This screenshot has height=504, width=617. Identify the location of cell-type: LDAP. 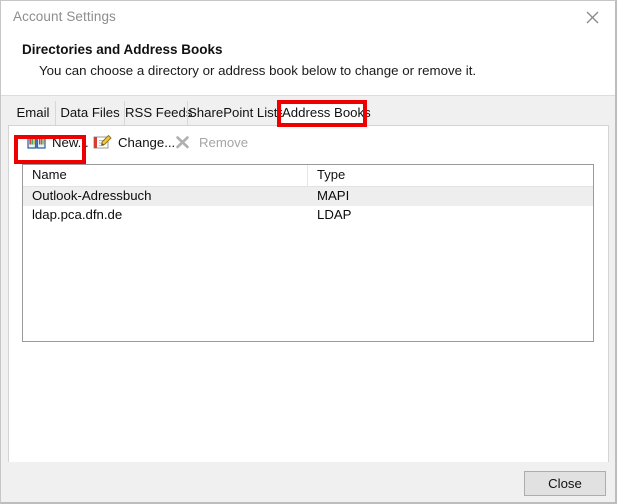
(334, 214).